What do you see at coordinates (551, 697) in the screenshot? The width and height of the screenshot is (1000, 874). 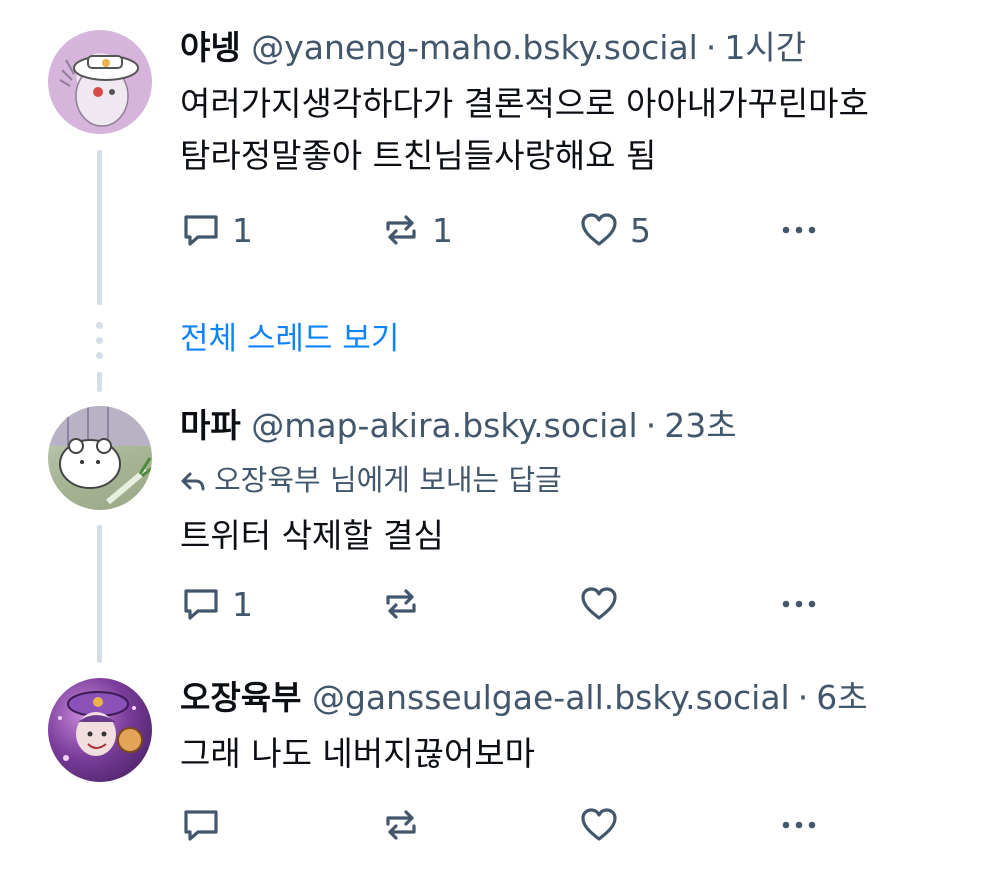 I see `author-handle: @gansseulgae-all.bsky.social` at bounding box center [551, 697].